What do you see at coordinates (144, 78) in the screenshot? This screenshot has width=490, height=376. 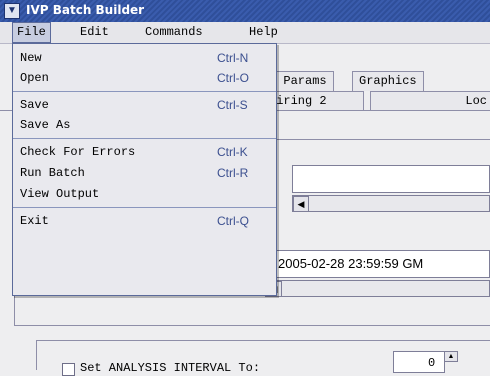 I see `menu-item-open: Open Ctrl-O` at bounding box center [144, 78].